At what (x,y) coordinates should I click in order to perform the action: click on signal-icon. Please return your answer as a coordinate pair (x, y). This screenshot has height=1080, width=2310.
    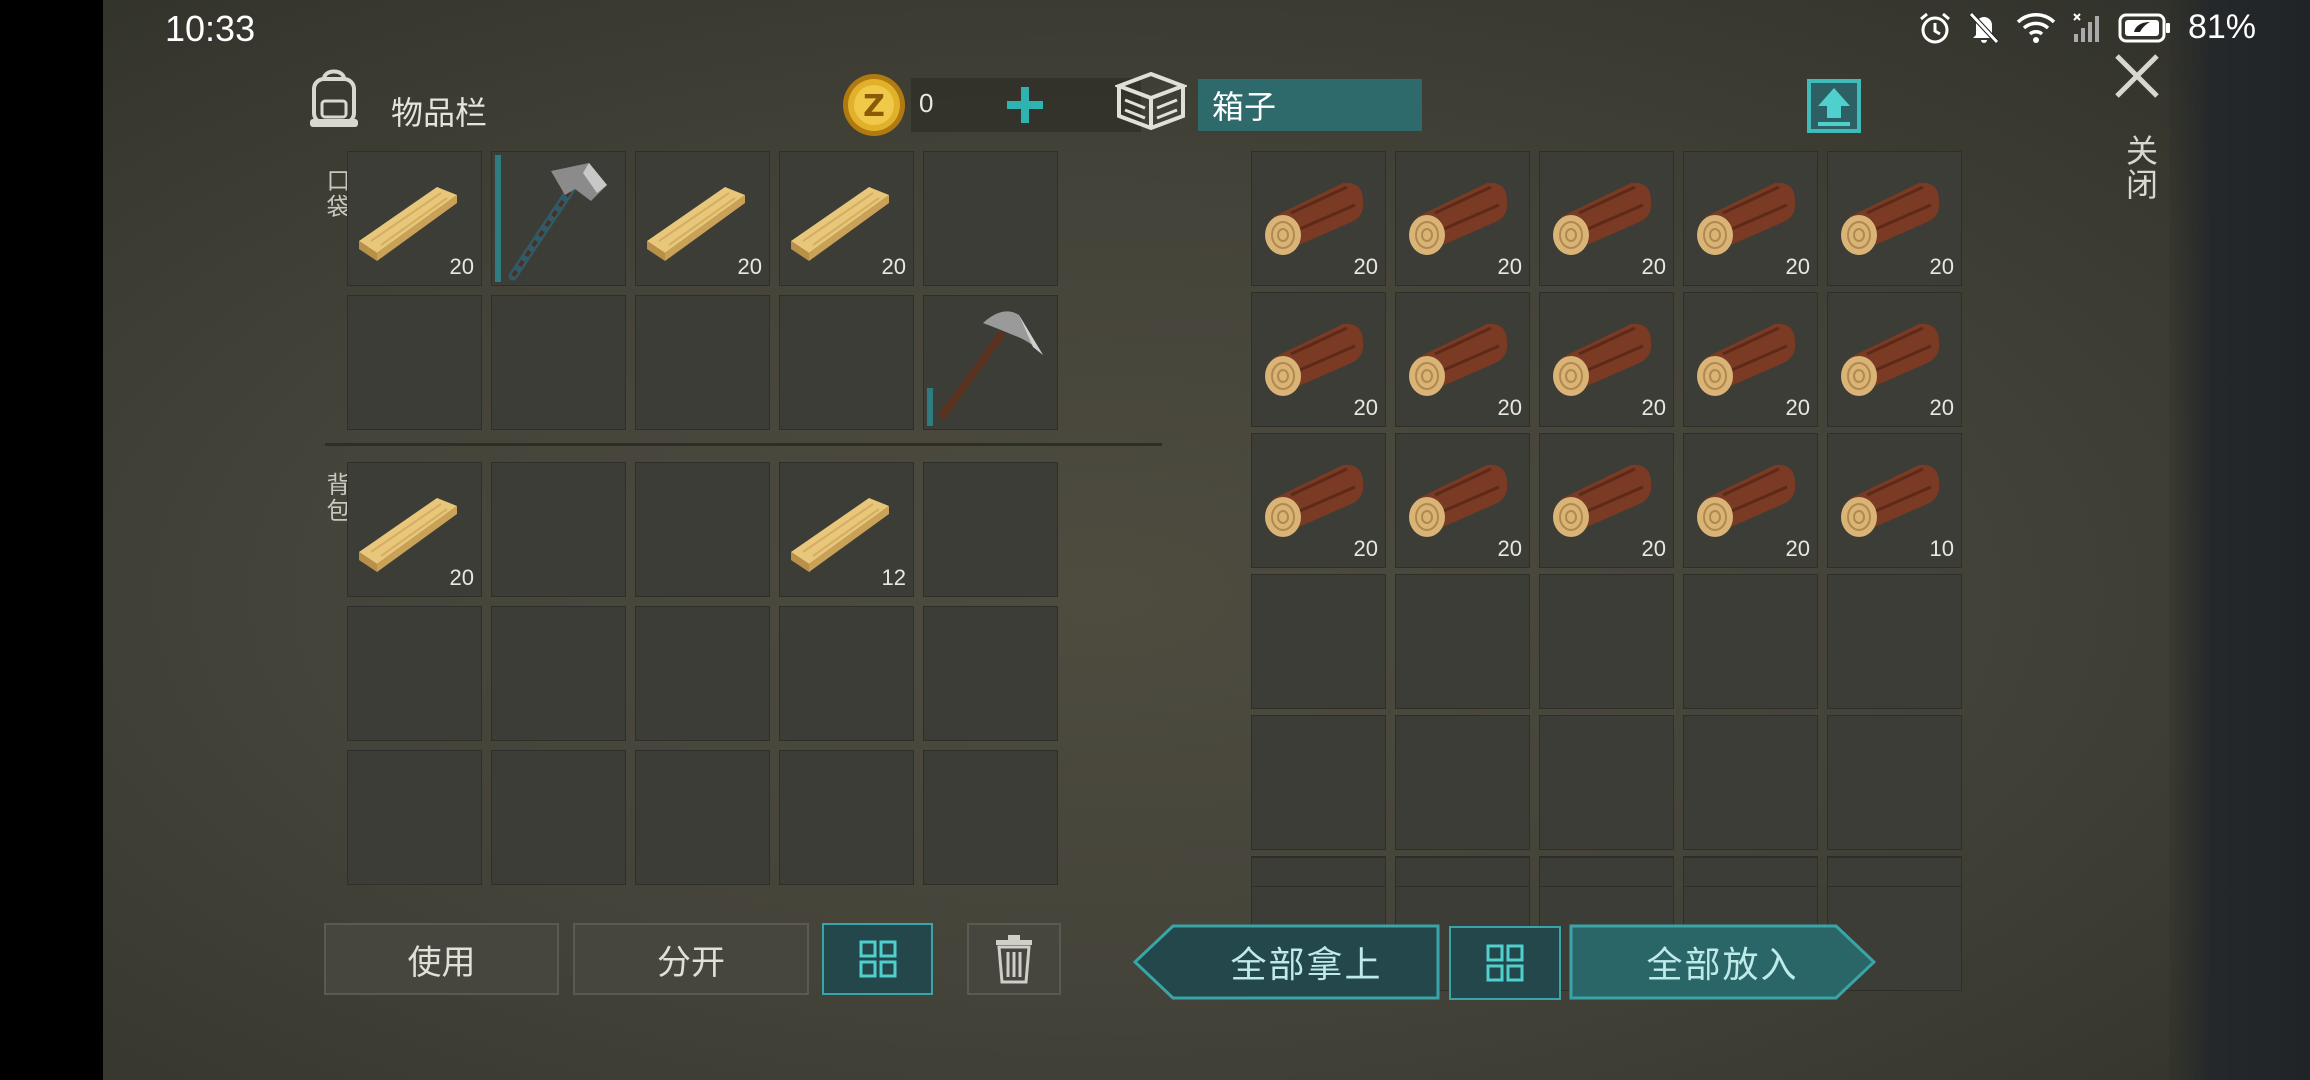
    Looking at the image, I should click on (2086, 27).